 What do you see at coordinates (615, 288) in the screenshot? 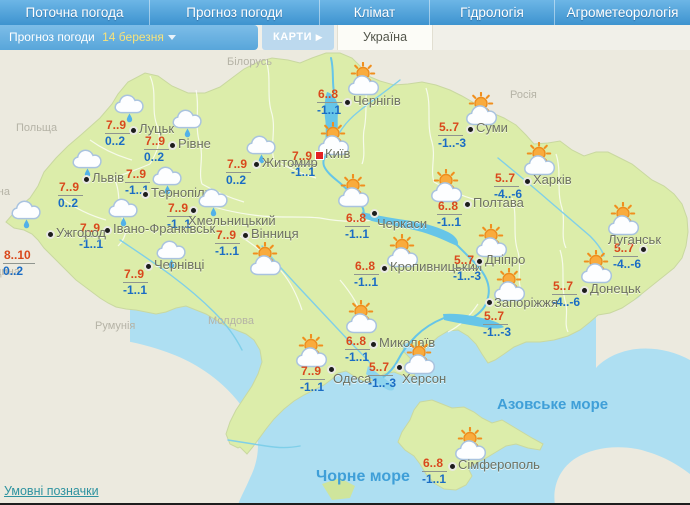
I see `city-label: Донецьк` at bounding box center [615, 288].